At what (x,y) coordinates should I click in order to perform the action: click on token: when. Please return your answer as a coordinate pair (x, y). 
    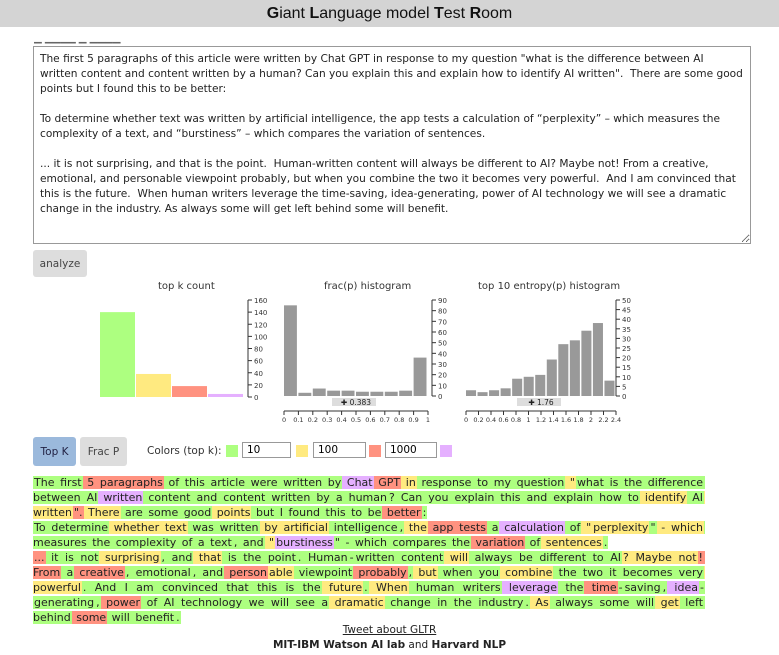
    Looking at the image, I should click on (455, 572).